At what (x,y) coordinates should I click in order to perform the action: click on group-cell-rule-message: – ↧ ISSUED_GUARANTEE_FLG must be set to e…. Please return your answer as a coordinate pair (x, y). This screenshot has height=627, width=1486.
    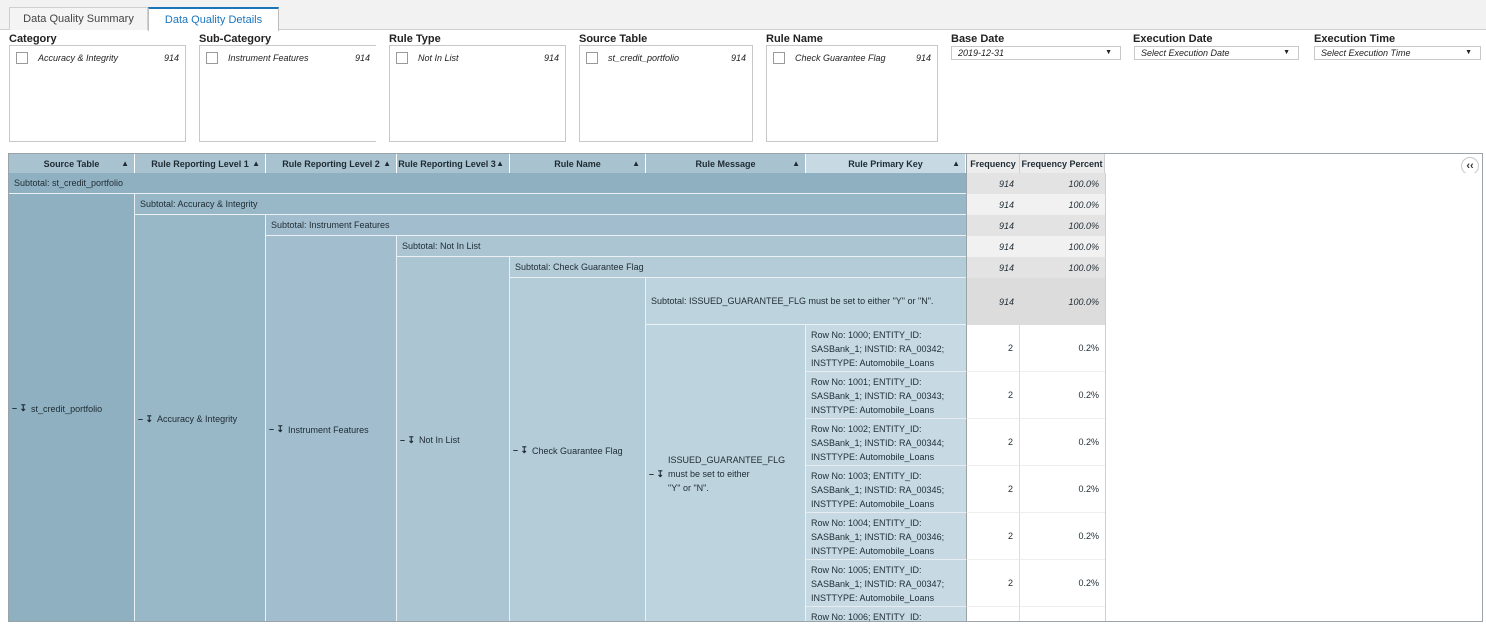
    Looking at the image, I should click on (726, 473).